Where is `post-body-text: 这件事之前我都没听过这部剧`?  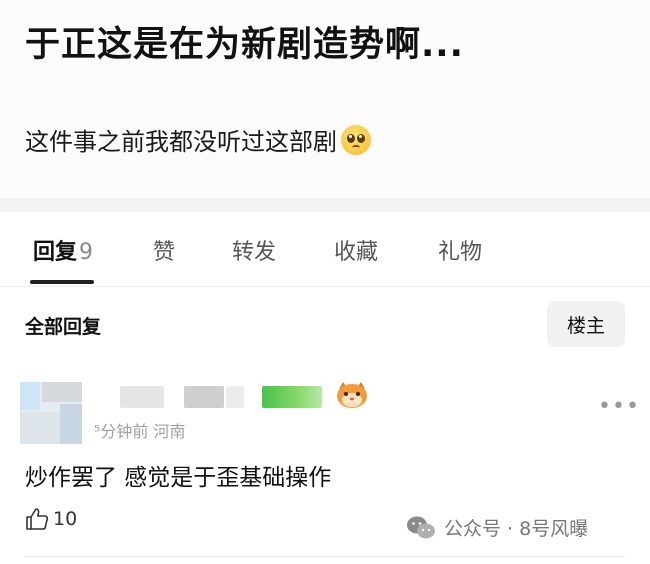
post-body-text: 这件事之前我都没听过这部剧 is located at coordinates (181, 142).